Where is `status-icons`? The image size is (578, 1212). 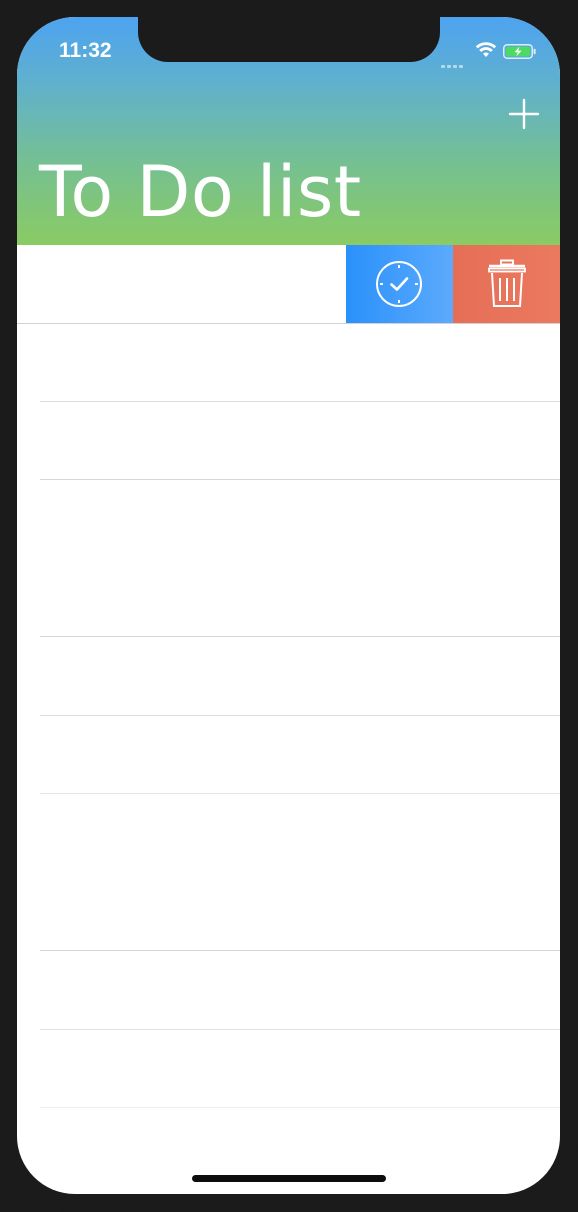 status-icons is located at coordinates (491, 54).